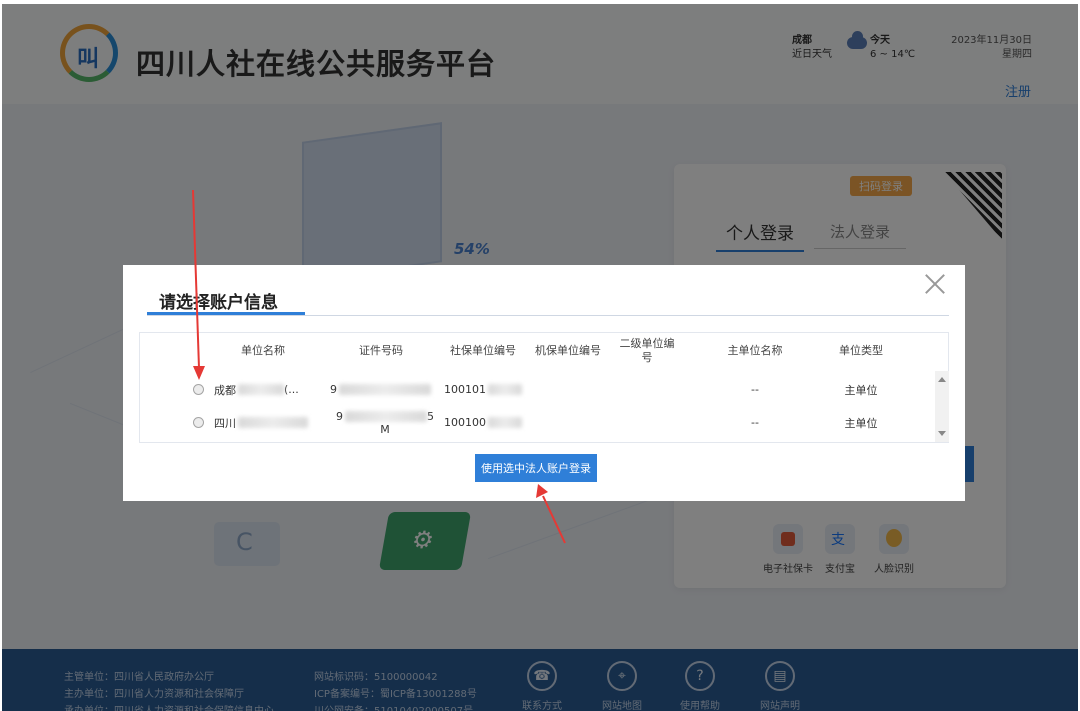 This screenshot has width=1080, height=711. Describe the element at coordinates (218, 303) in the screenshot. I see `modal-title: 请选择账户信息` at that location.